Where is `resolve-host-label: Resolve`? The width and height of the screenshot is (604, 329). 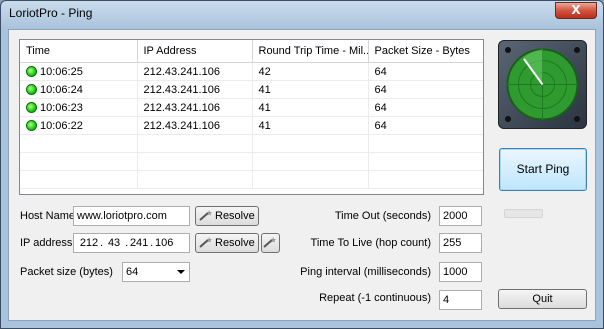 resolve-host-label: Resolve is located at coordinates (235, 216).